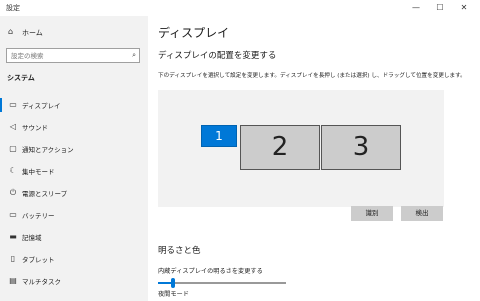  What do you see at coordinates (464, 8) in the screenshot?
I see `close-button: ✕` at bounding box center [464, 8].